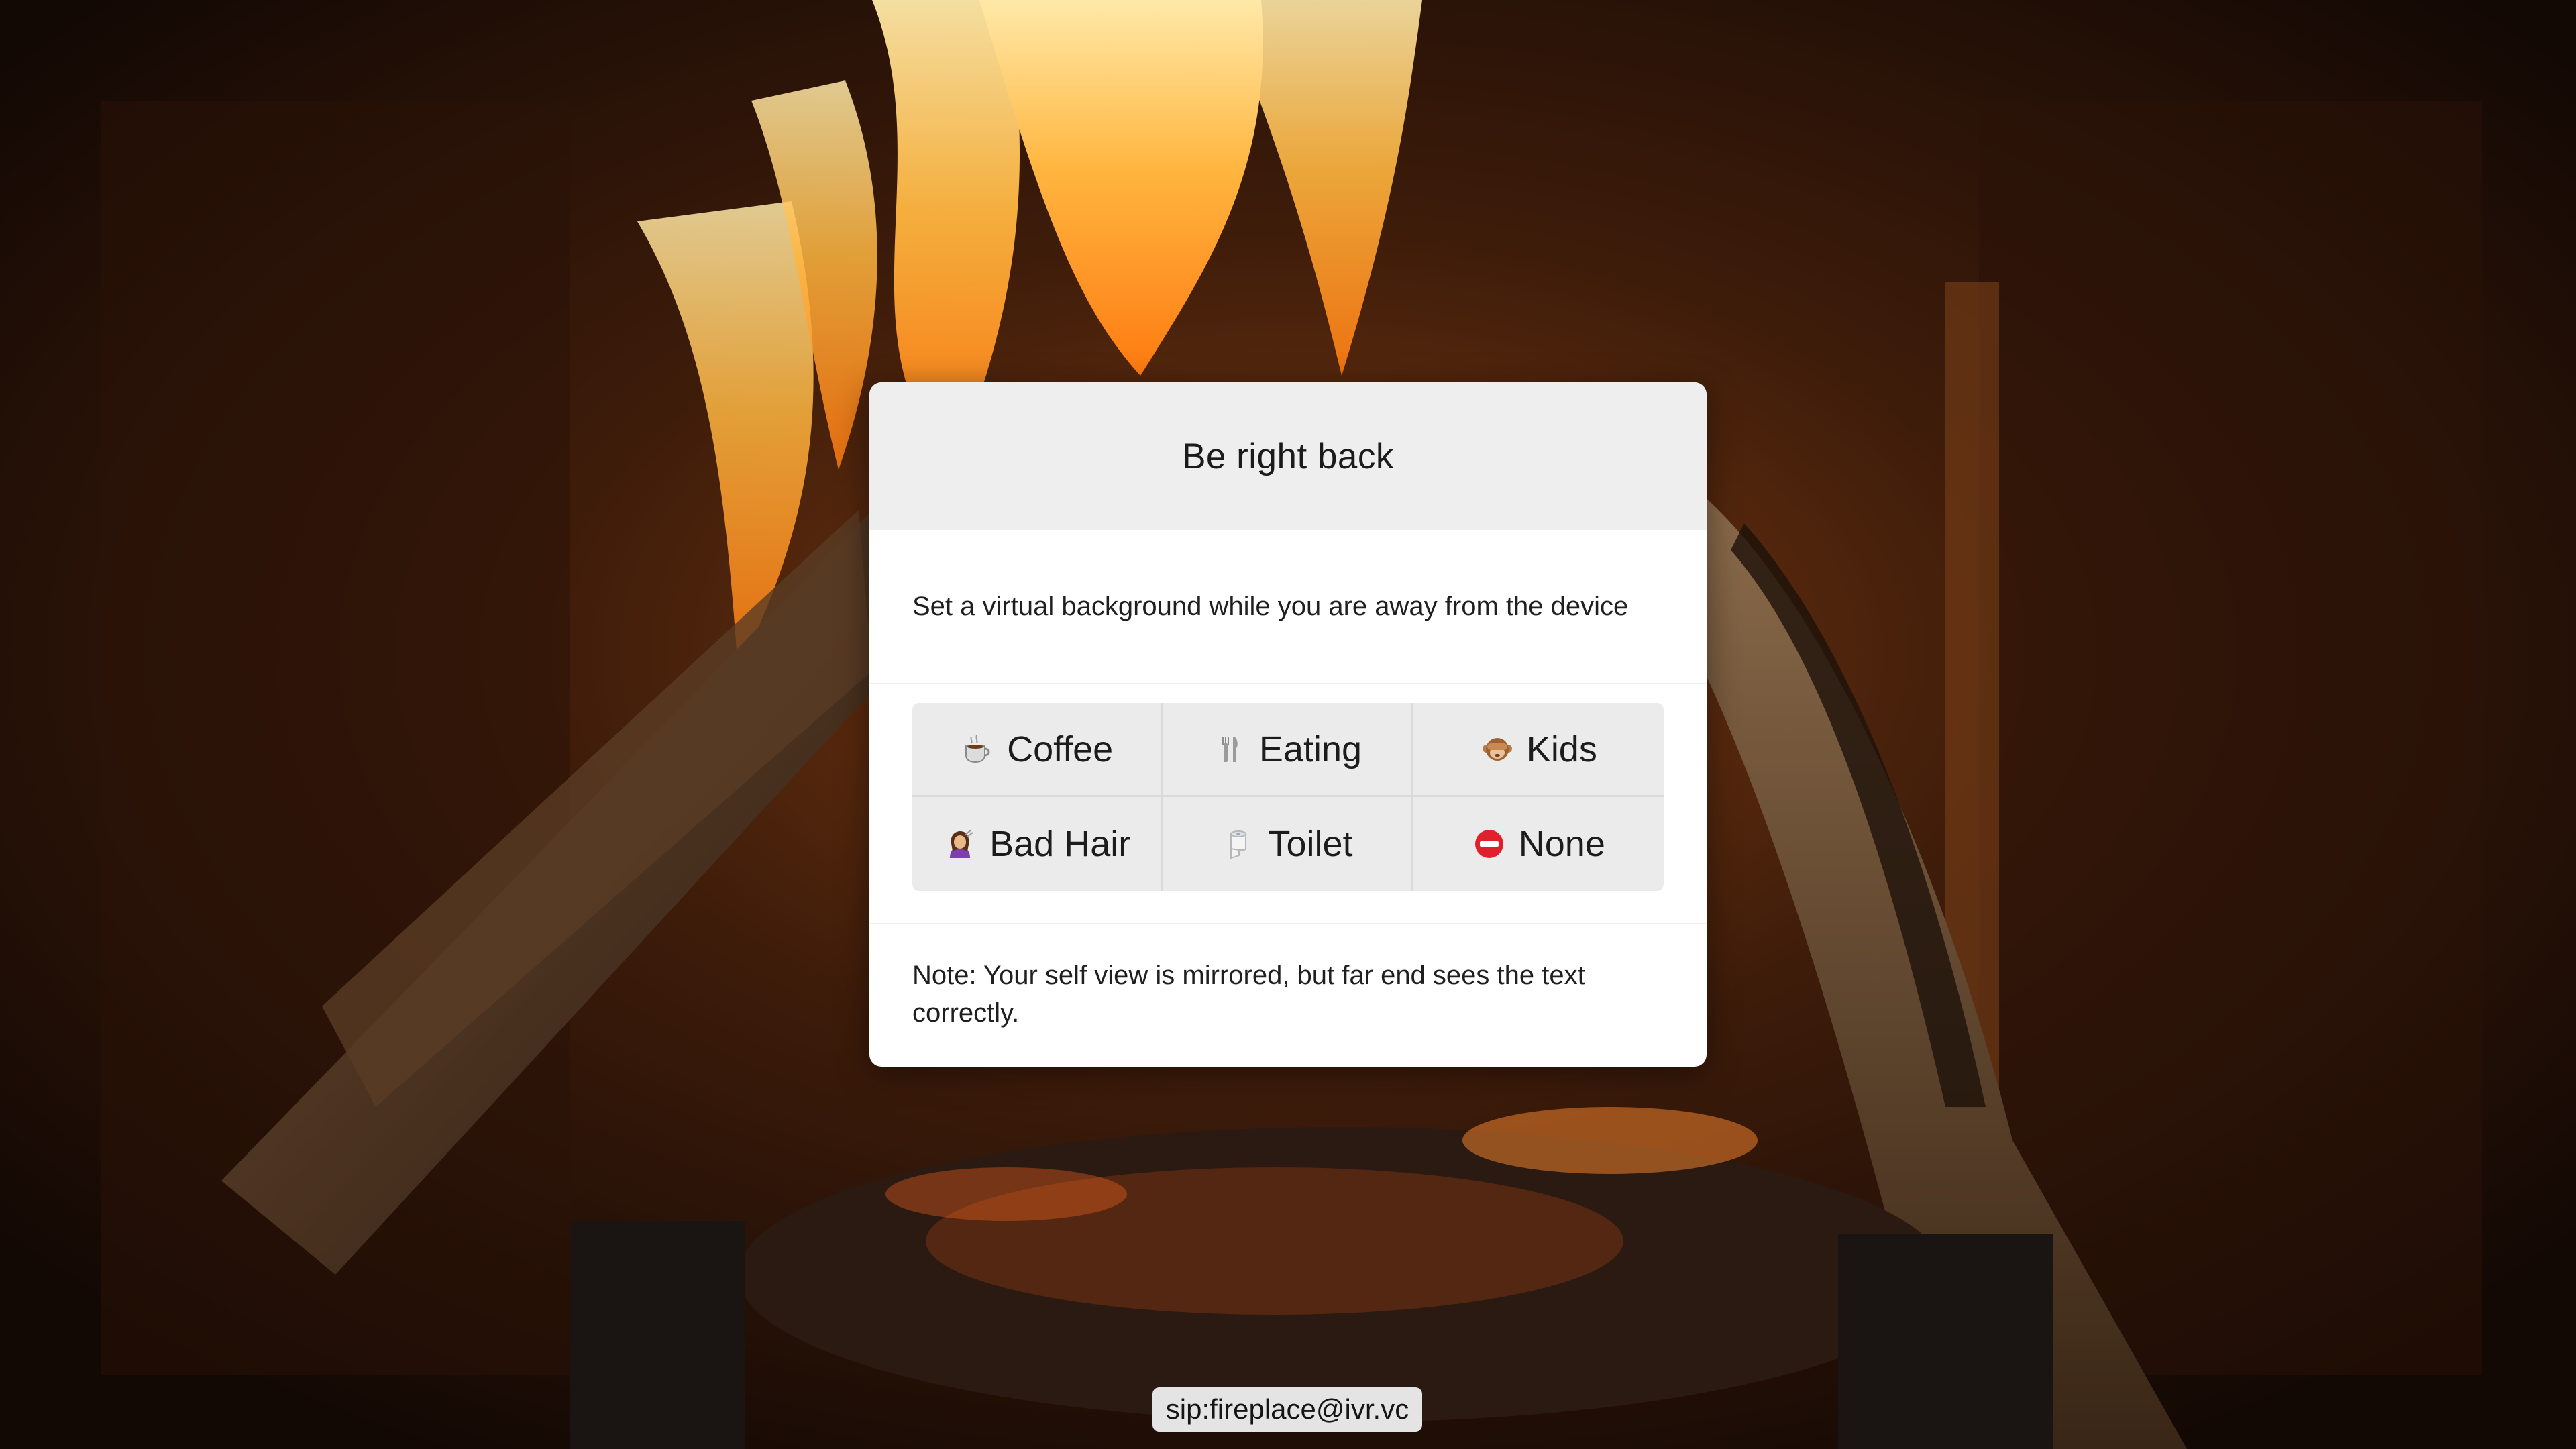 The image size is (2576, 1449). I want to click on options-grid: Coffee Eating Kids Bad Hair Toilet None, so click(1288, 797).